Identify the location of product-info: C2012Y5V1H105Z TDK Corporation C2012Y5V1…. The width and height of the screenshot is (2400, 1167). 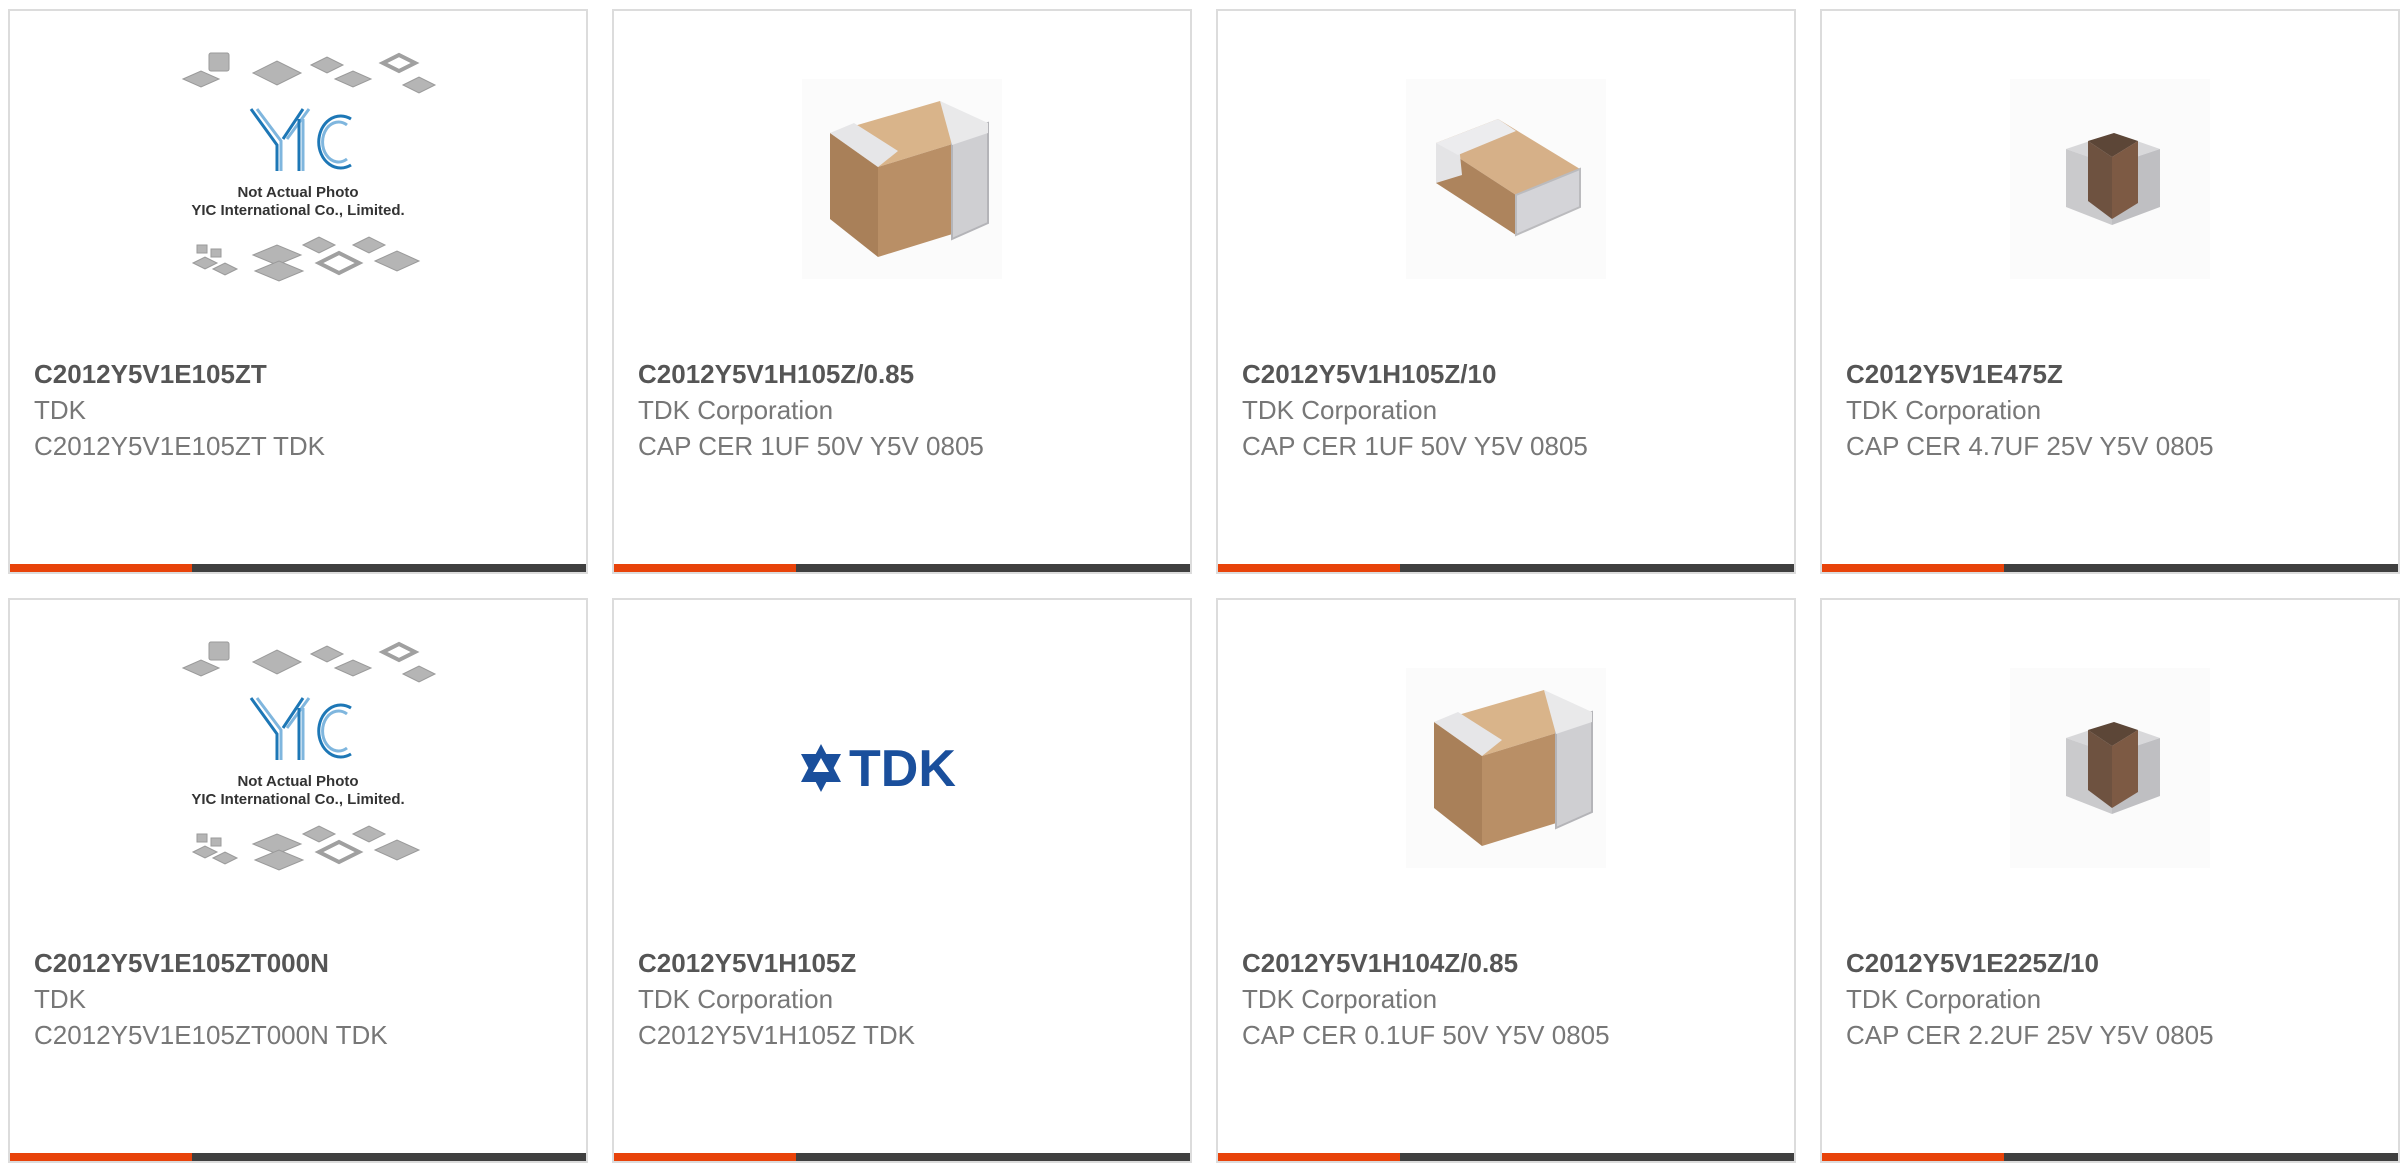
(906, 999).